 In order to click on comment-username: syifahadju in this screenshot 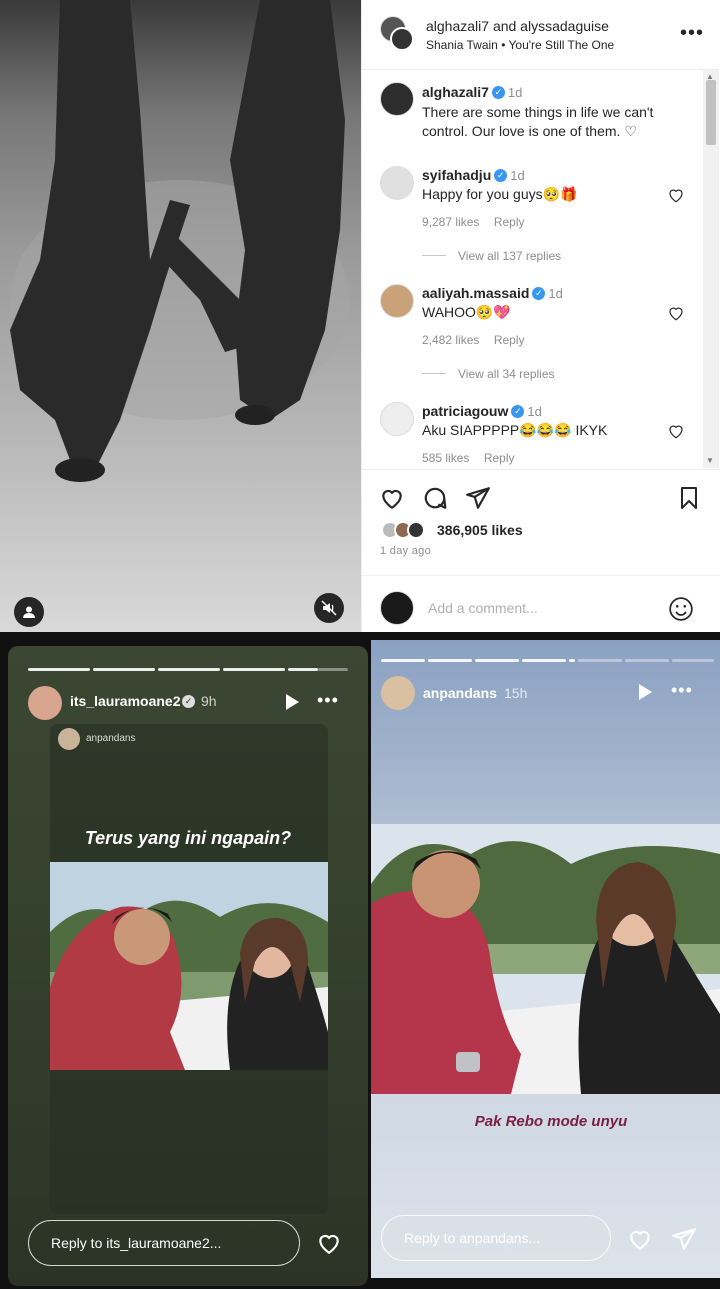, I will do `click(456, 175)`.